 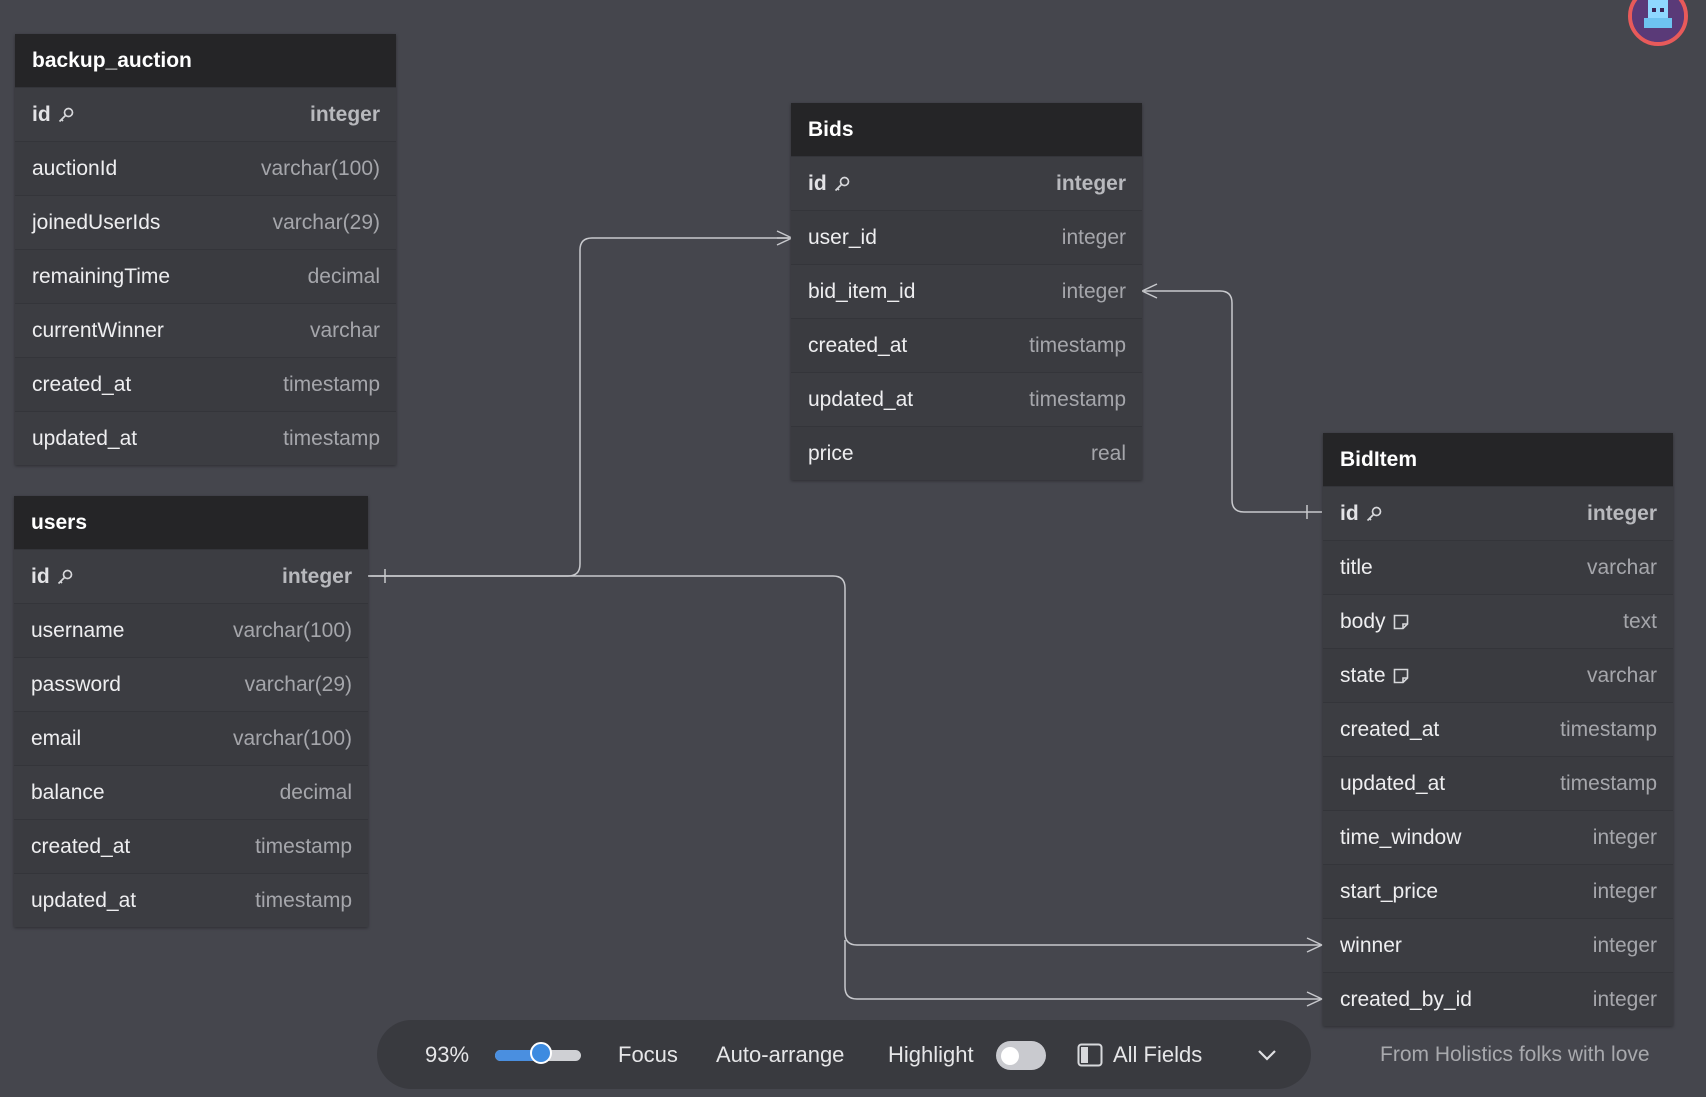 I want to click on field-name-text: password, so click(x=76, y=684).